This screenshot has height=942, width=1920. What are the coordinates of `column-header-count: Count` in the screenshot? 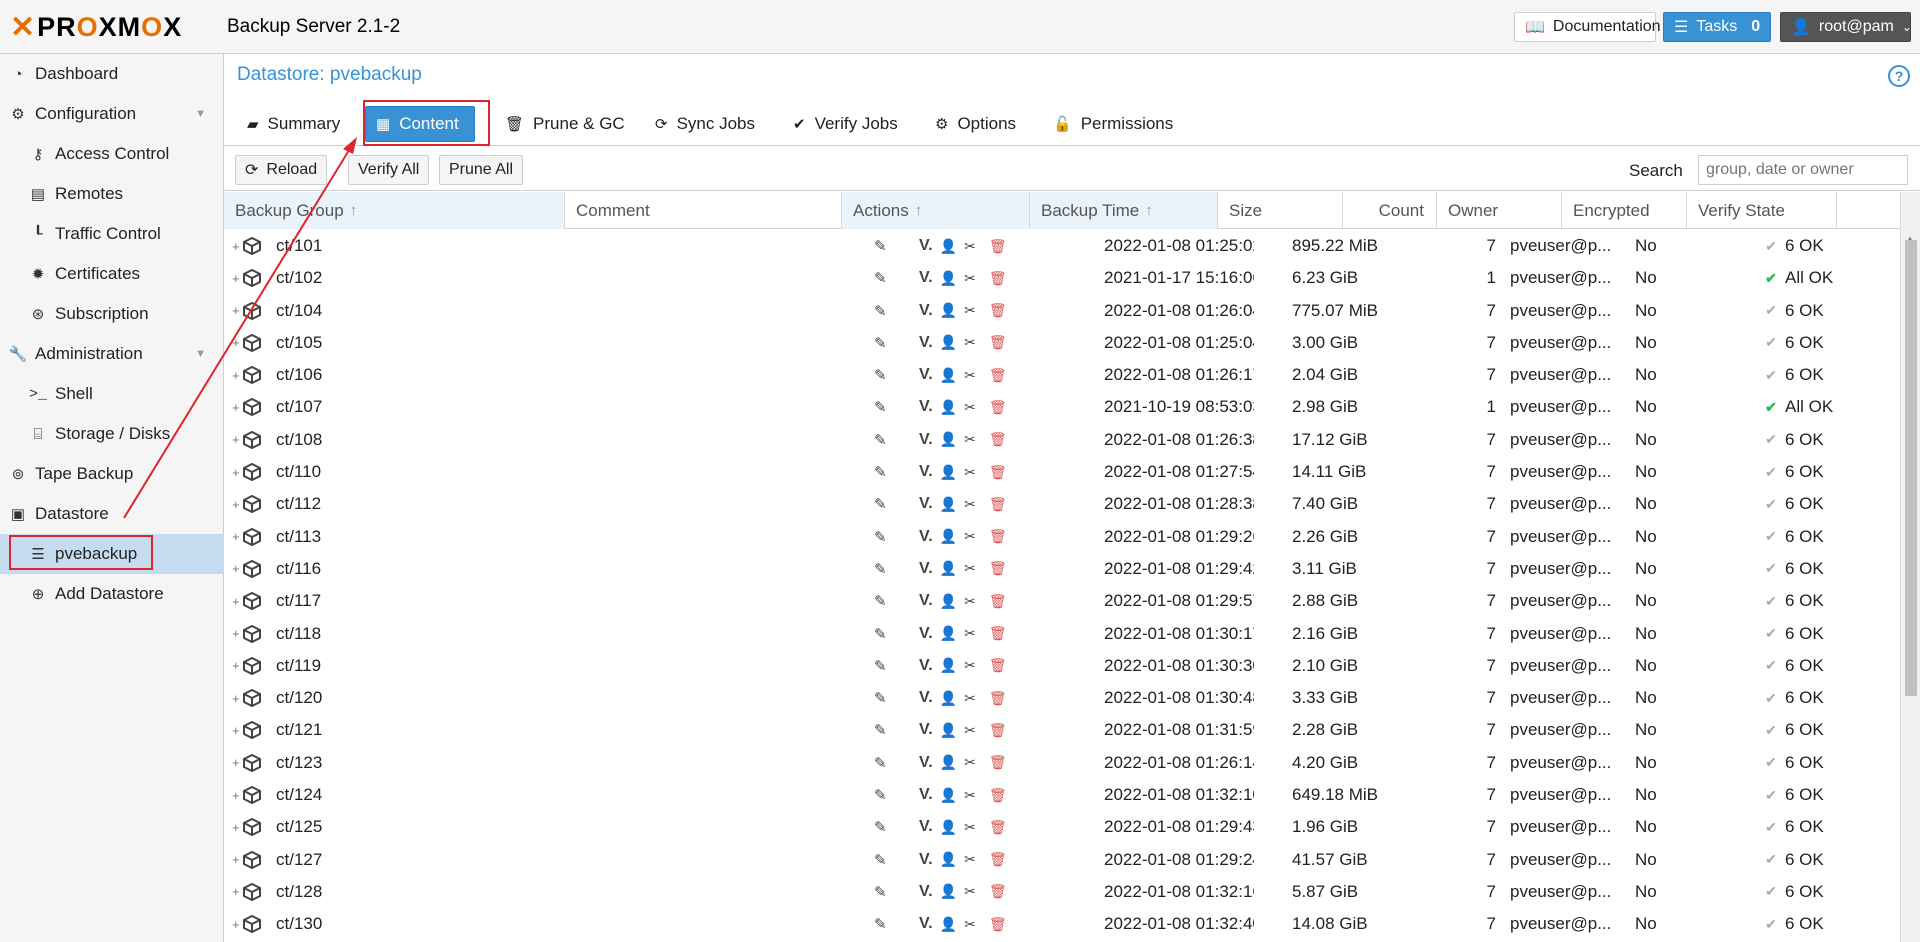 It's located at (1390, 210).